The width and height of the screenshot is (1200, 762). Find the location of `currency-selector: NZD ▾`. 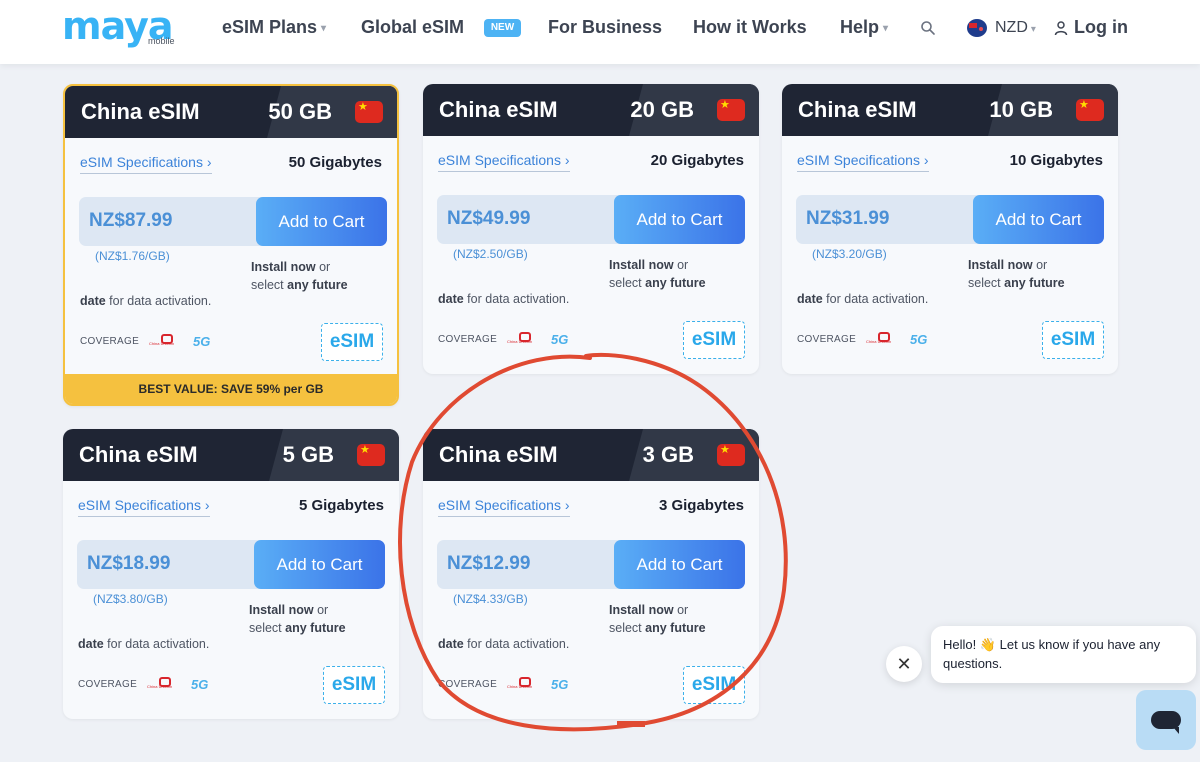

currency-selector: NZD ▾ is located at coordinates (1015, 28).